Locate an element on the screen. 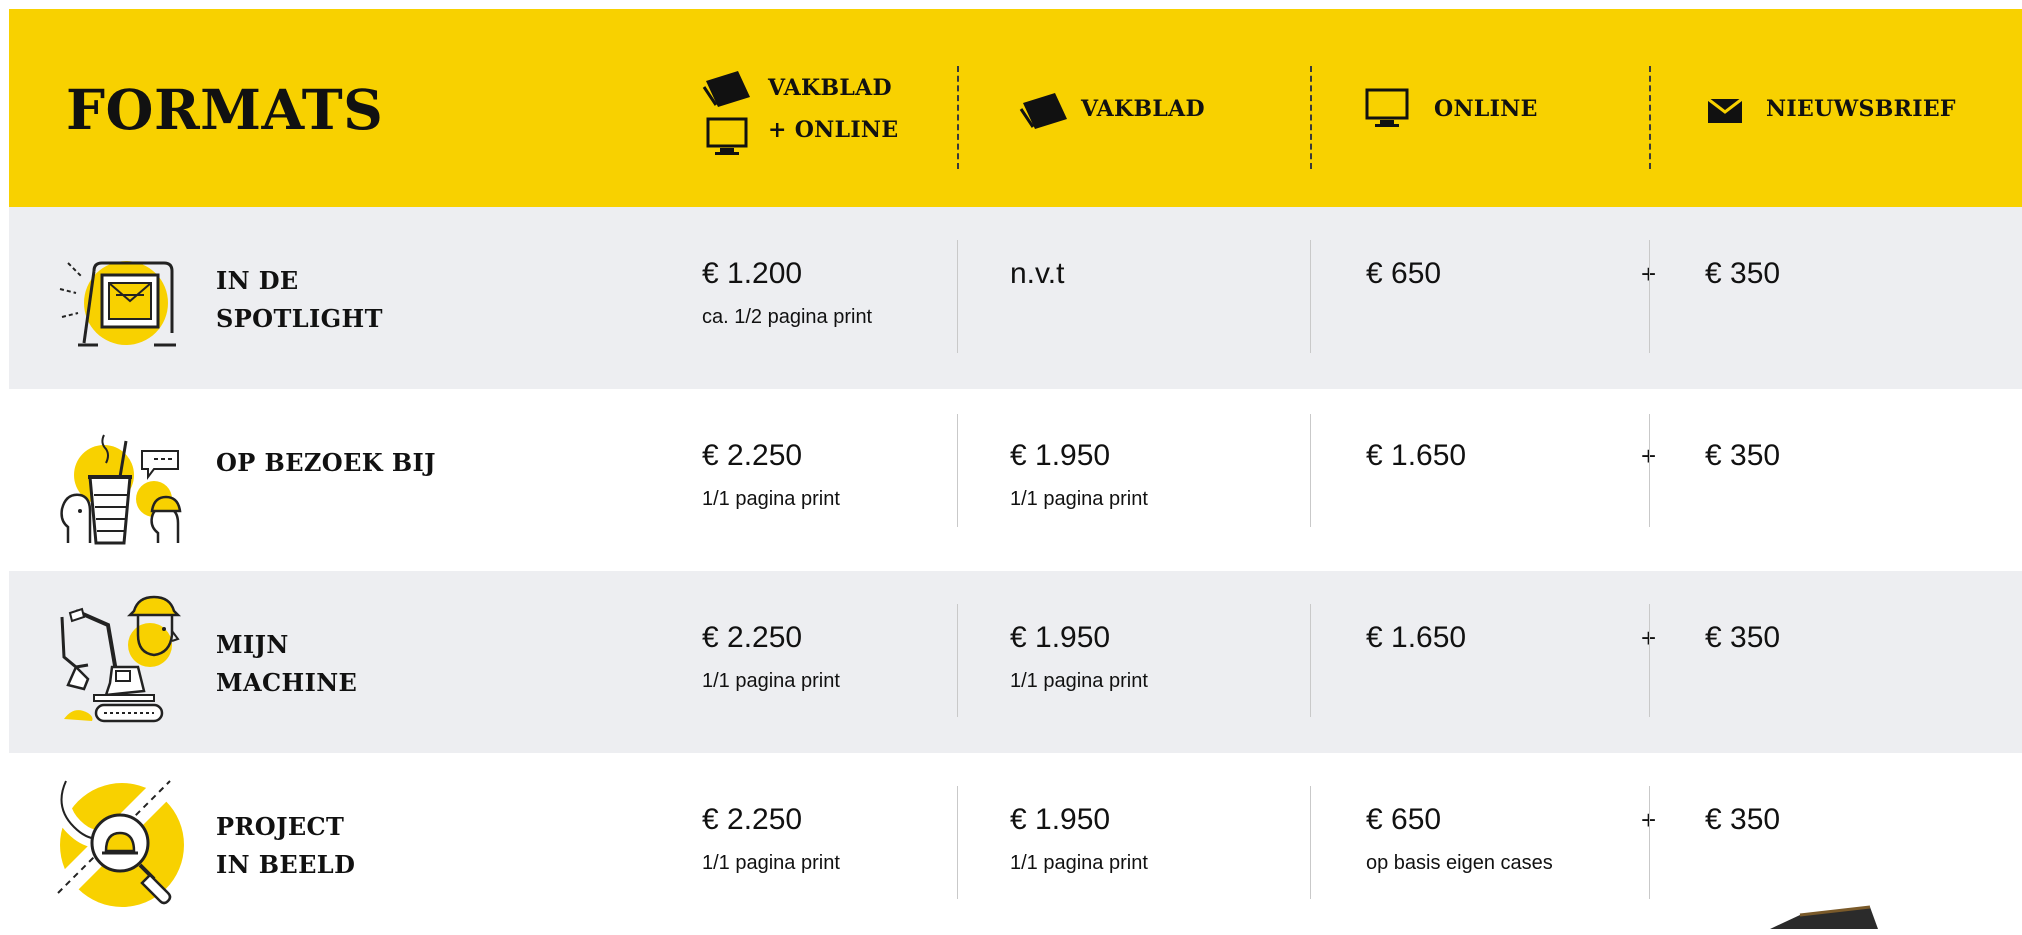 This screenshot has height=935, width=2022. format-name: OP BEZOEK BIJ is located at coordinates (326, 462).